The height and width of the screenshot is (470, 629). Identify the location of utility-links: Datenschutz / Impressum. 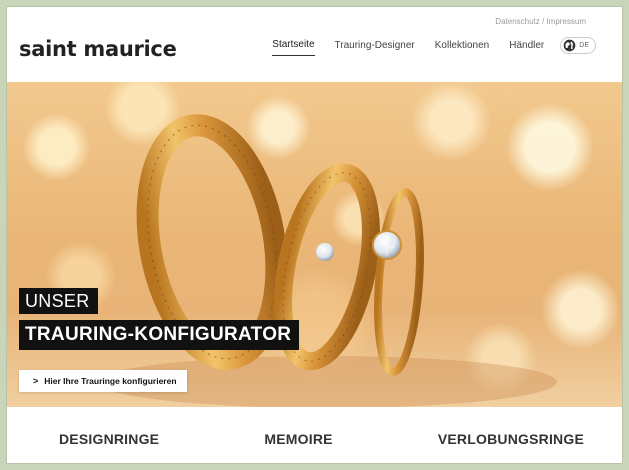
(540, 21).